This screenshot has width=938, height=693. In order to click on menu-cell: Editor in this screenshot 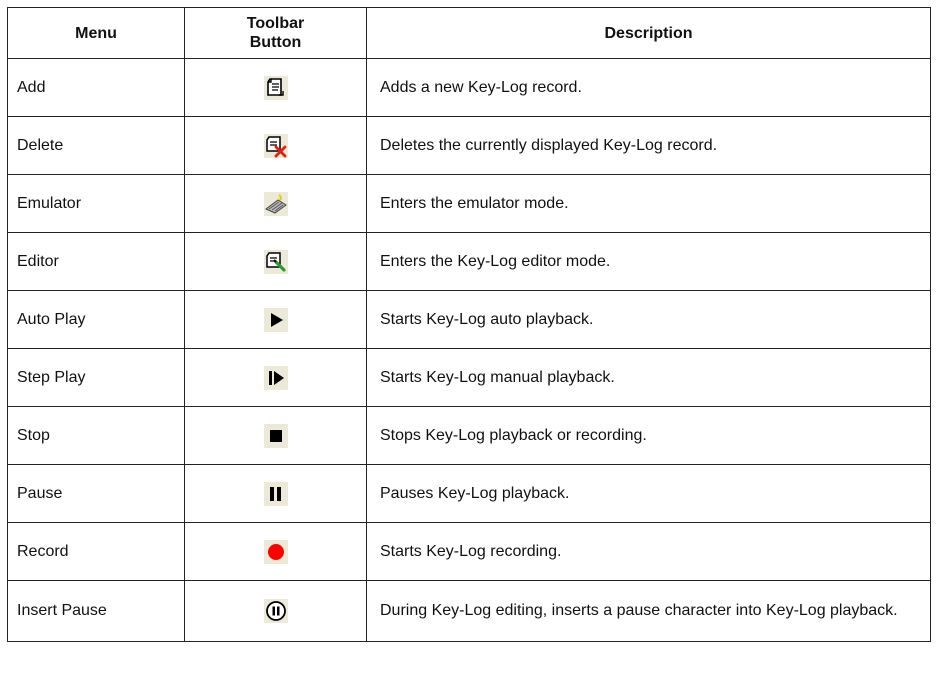, I will do `click(96, 261)`.